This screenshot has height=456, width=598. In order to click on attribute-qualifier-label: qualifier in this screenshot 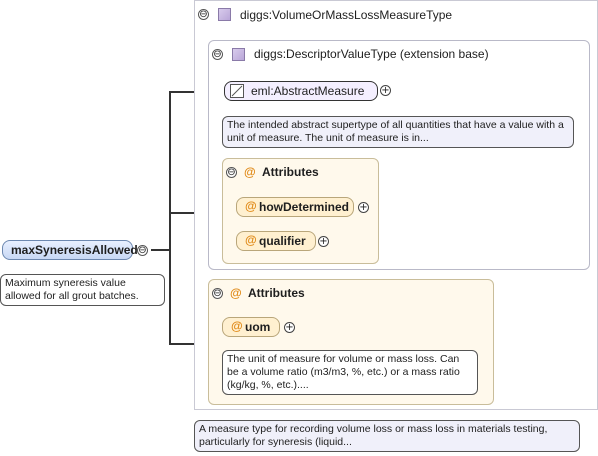, I will do `click(282, 241)`.